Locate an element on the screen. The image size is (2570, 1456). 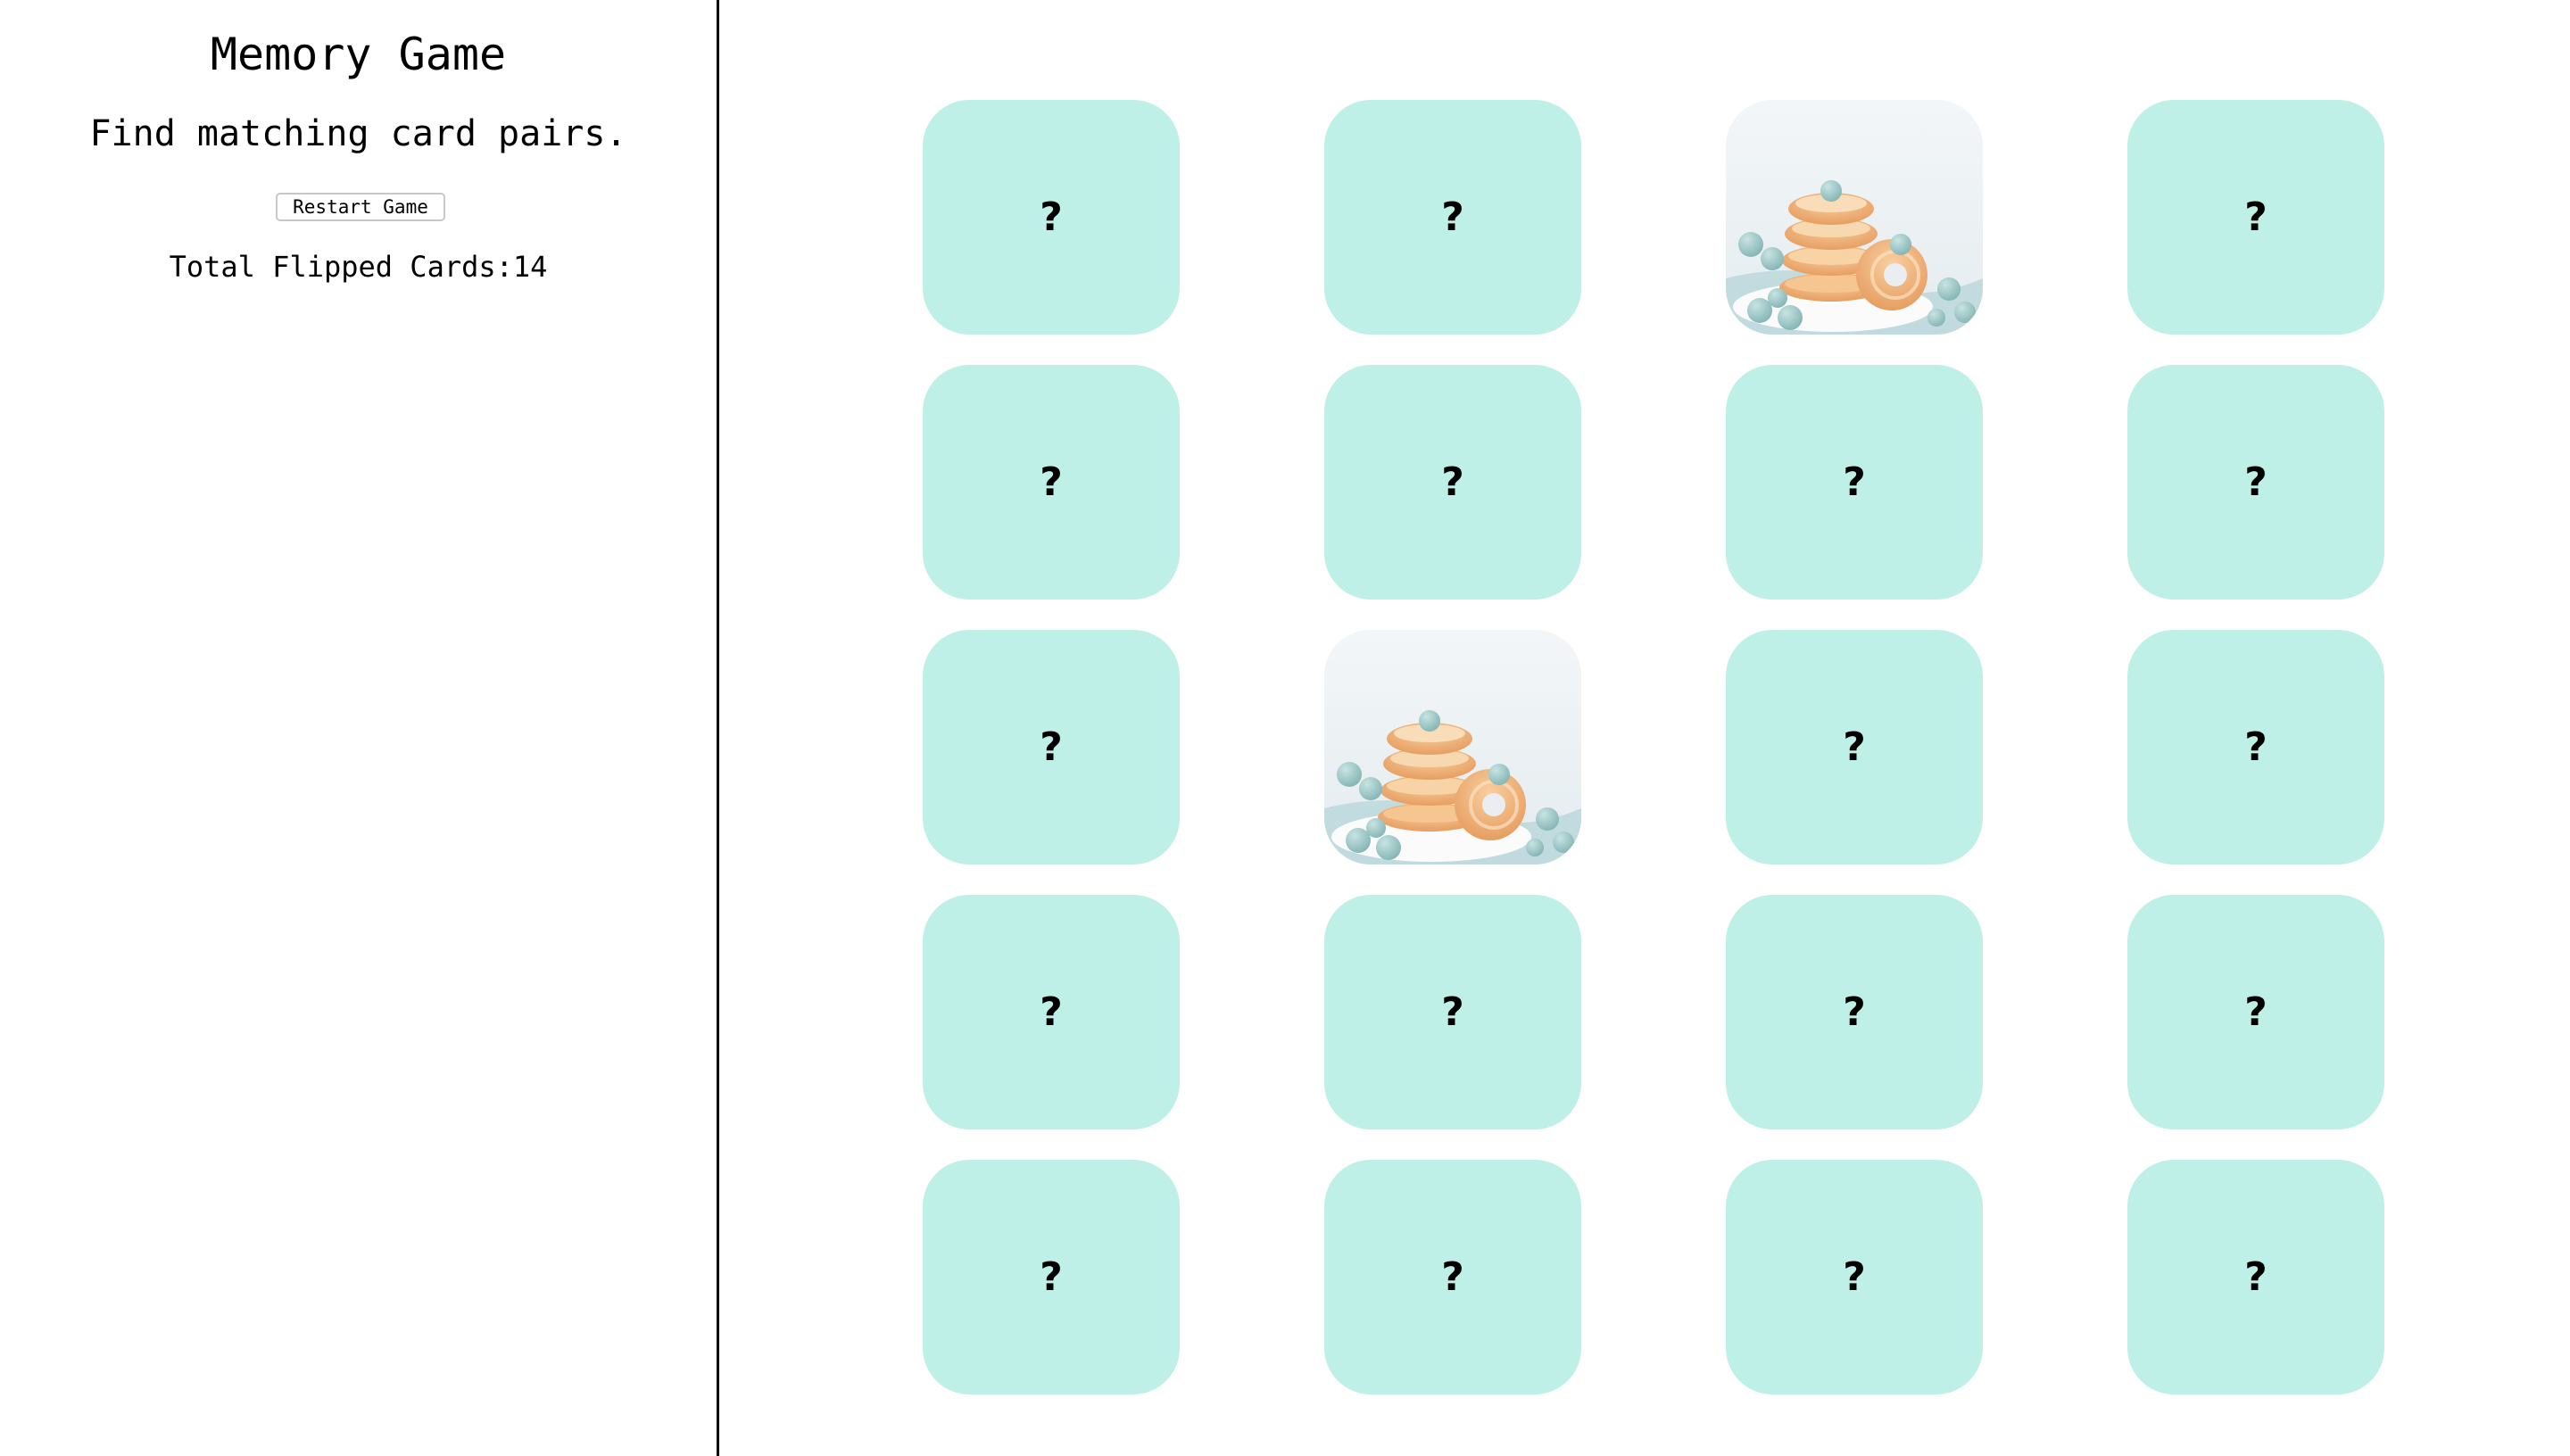
instructions-text: Find matching card pairs. is located at coordinates (358, 133).